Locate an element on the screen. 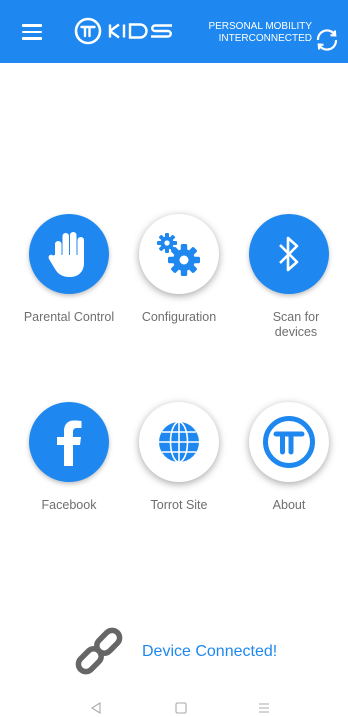  tile-label-scan-devices: Scan for devices is located at coordinates (296, 324).